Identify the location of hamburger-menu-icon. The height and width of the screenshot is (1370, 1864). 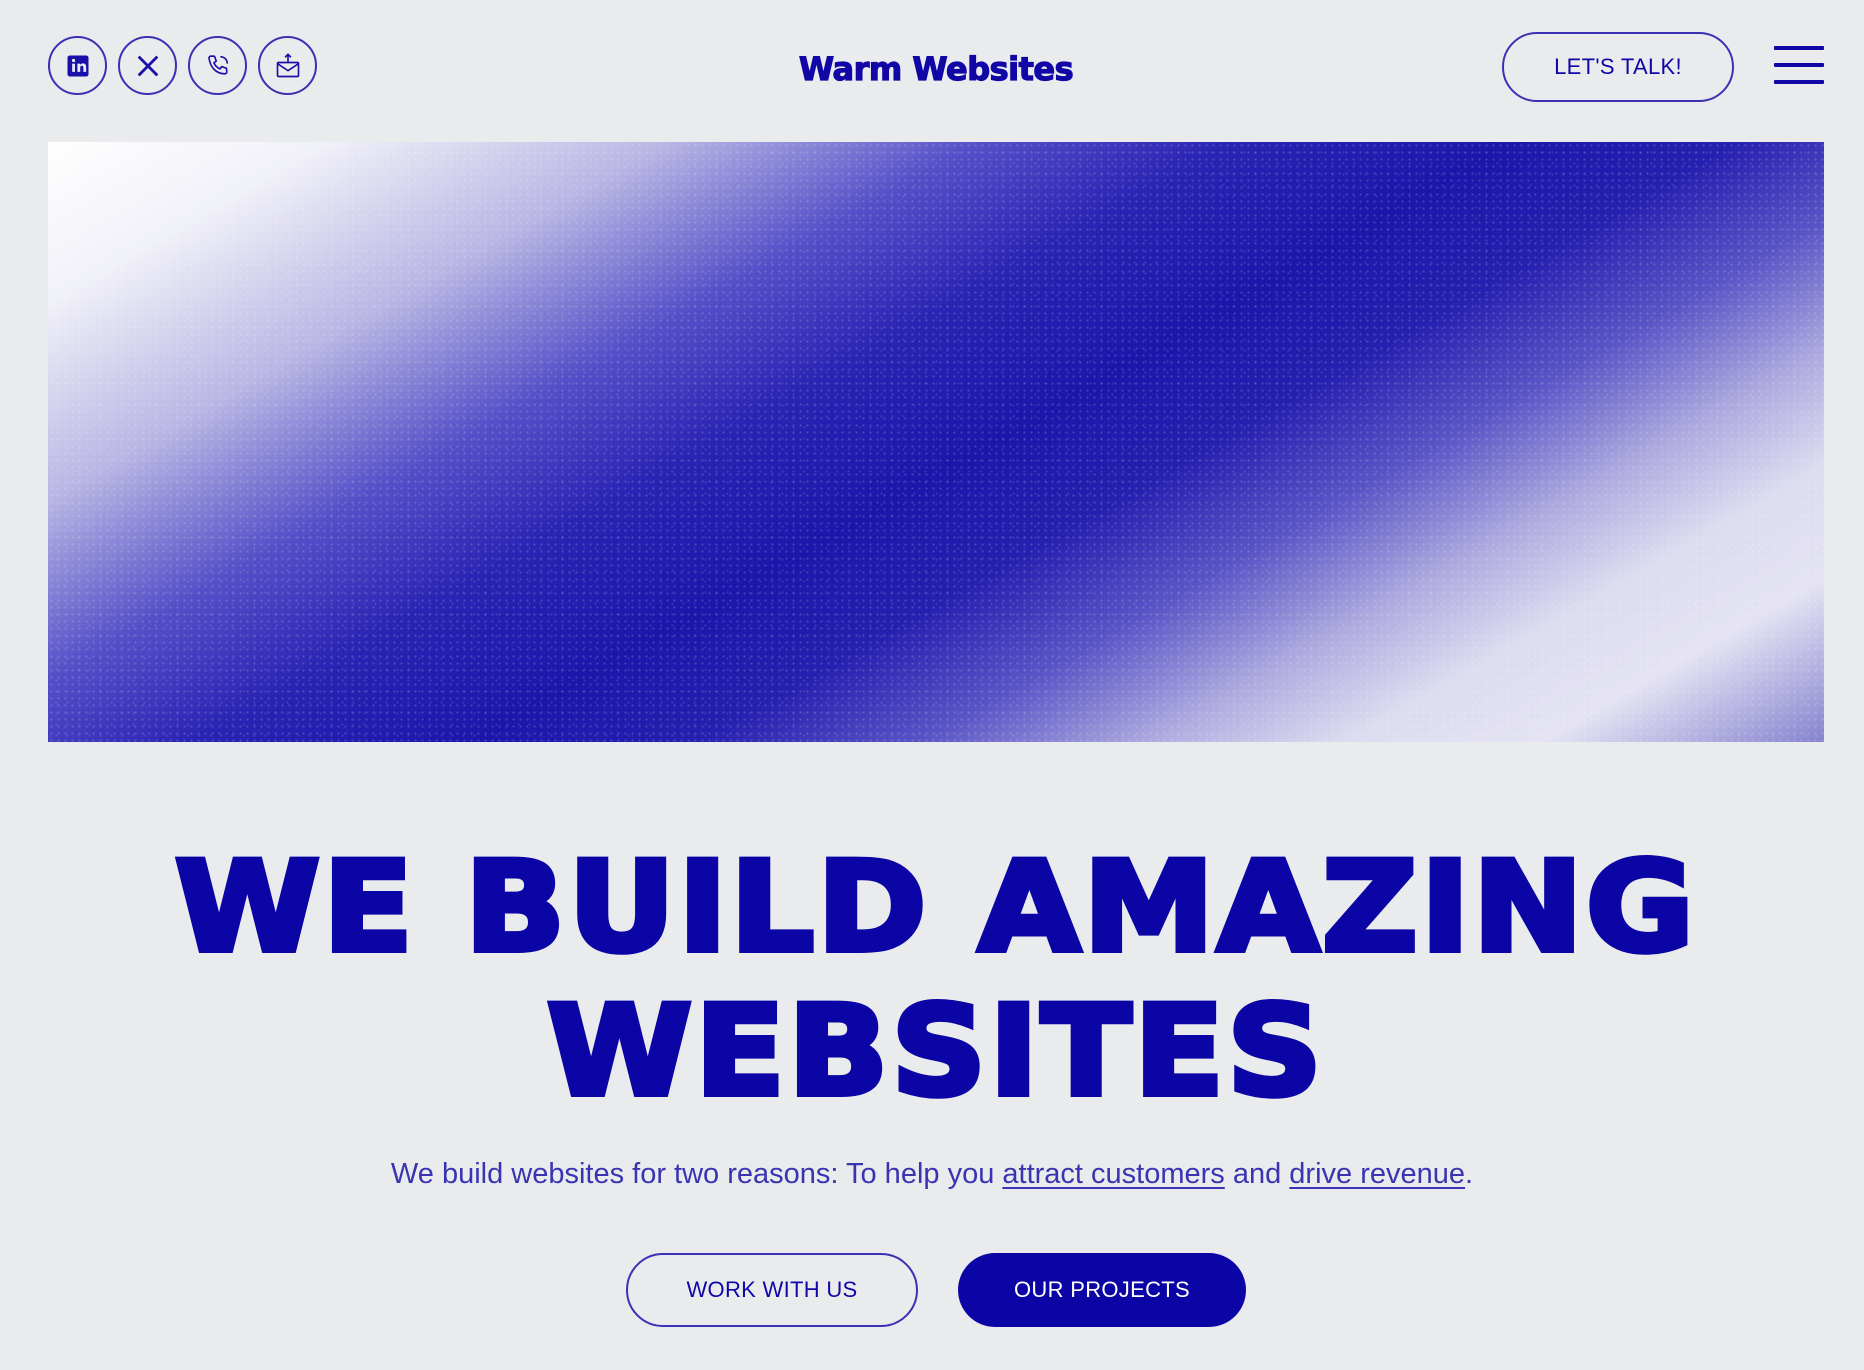
(1799, 65).